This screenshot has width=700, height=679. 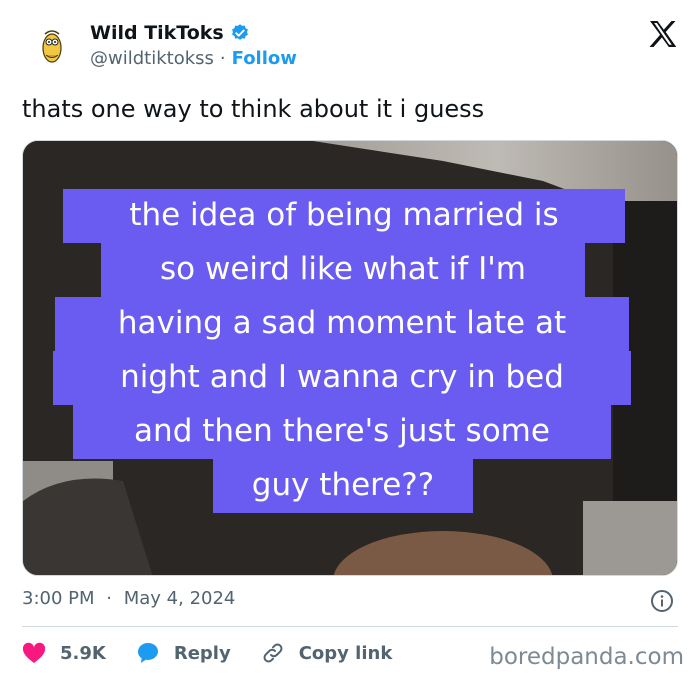 What do you see at coordinates (239, 32) in the screenshot?
I see `verified-badge-icon` at bounding box center [239, 32].